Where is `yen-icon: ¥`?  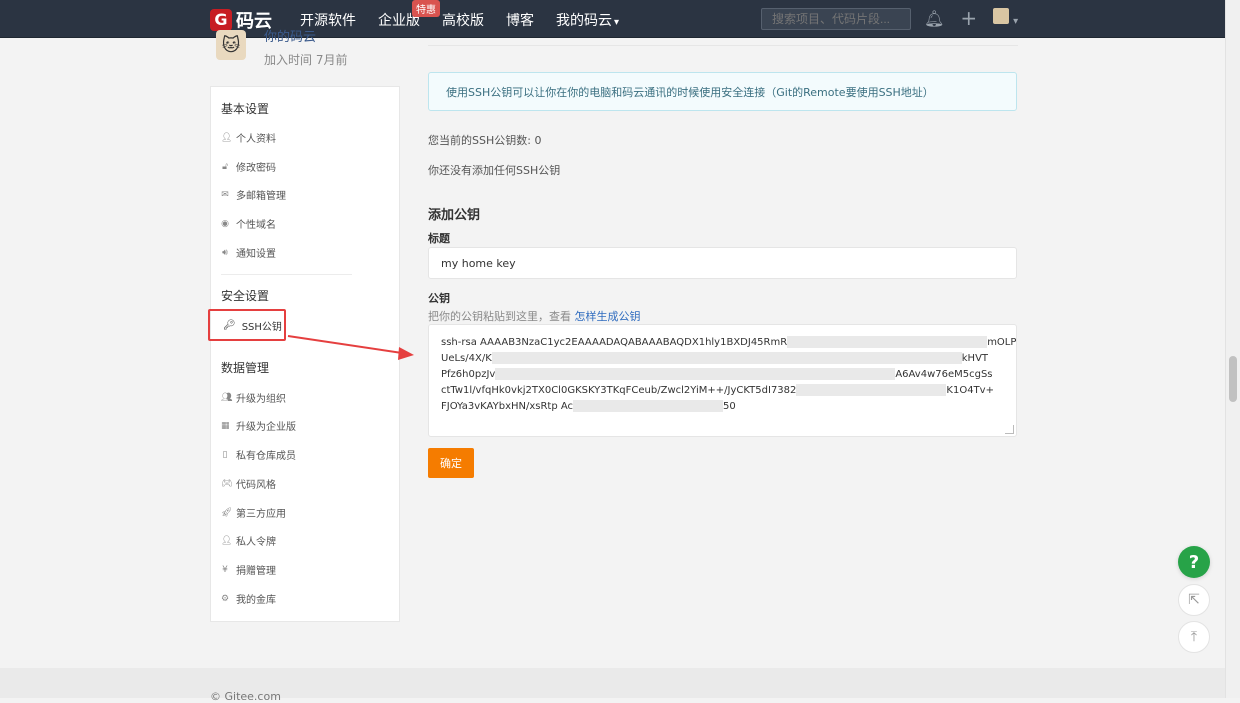 yen-icon: ¥ is located at coordinates (225, 569).